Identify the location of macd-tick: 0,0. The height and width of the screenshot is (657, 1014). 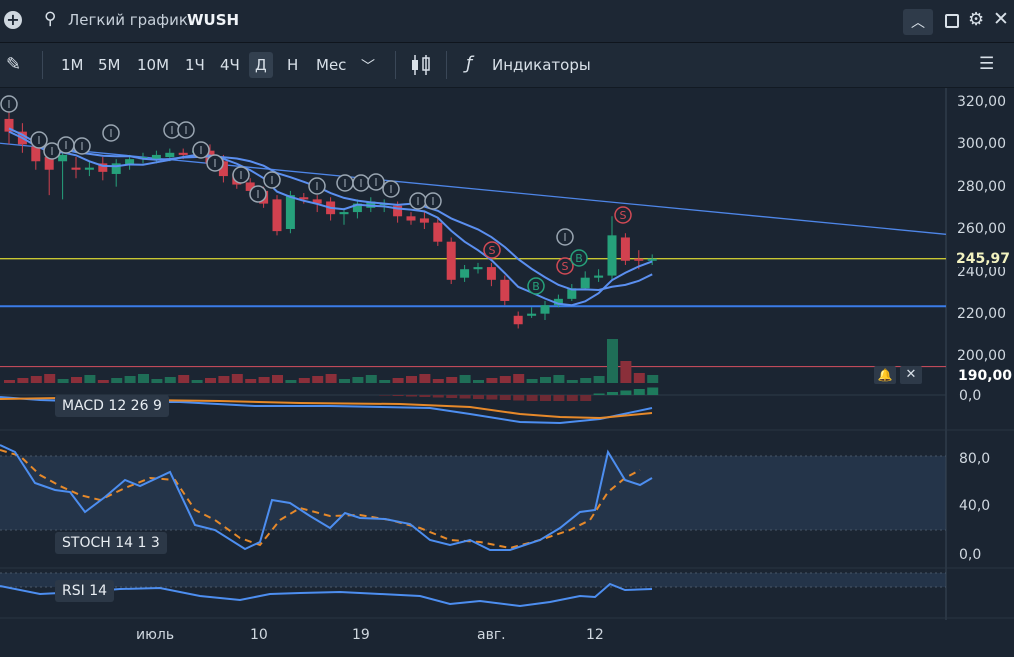
(970, 396).